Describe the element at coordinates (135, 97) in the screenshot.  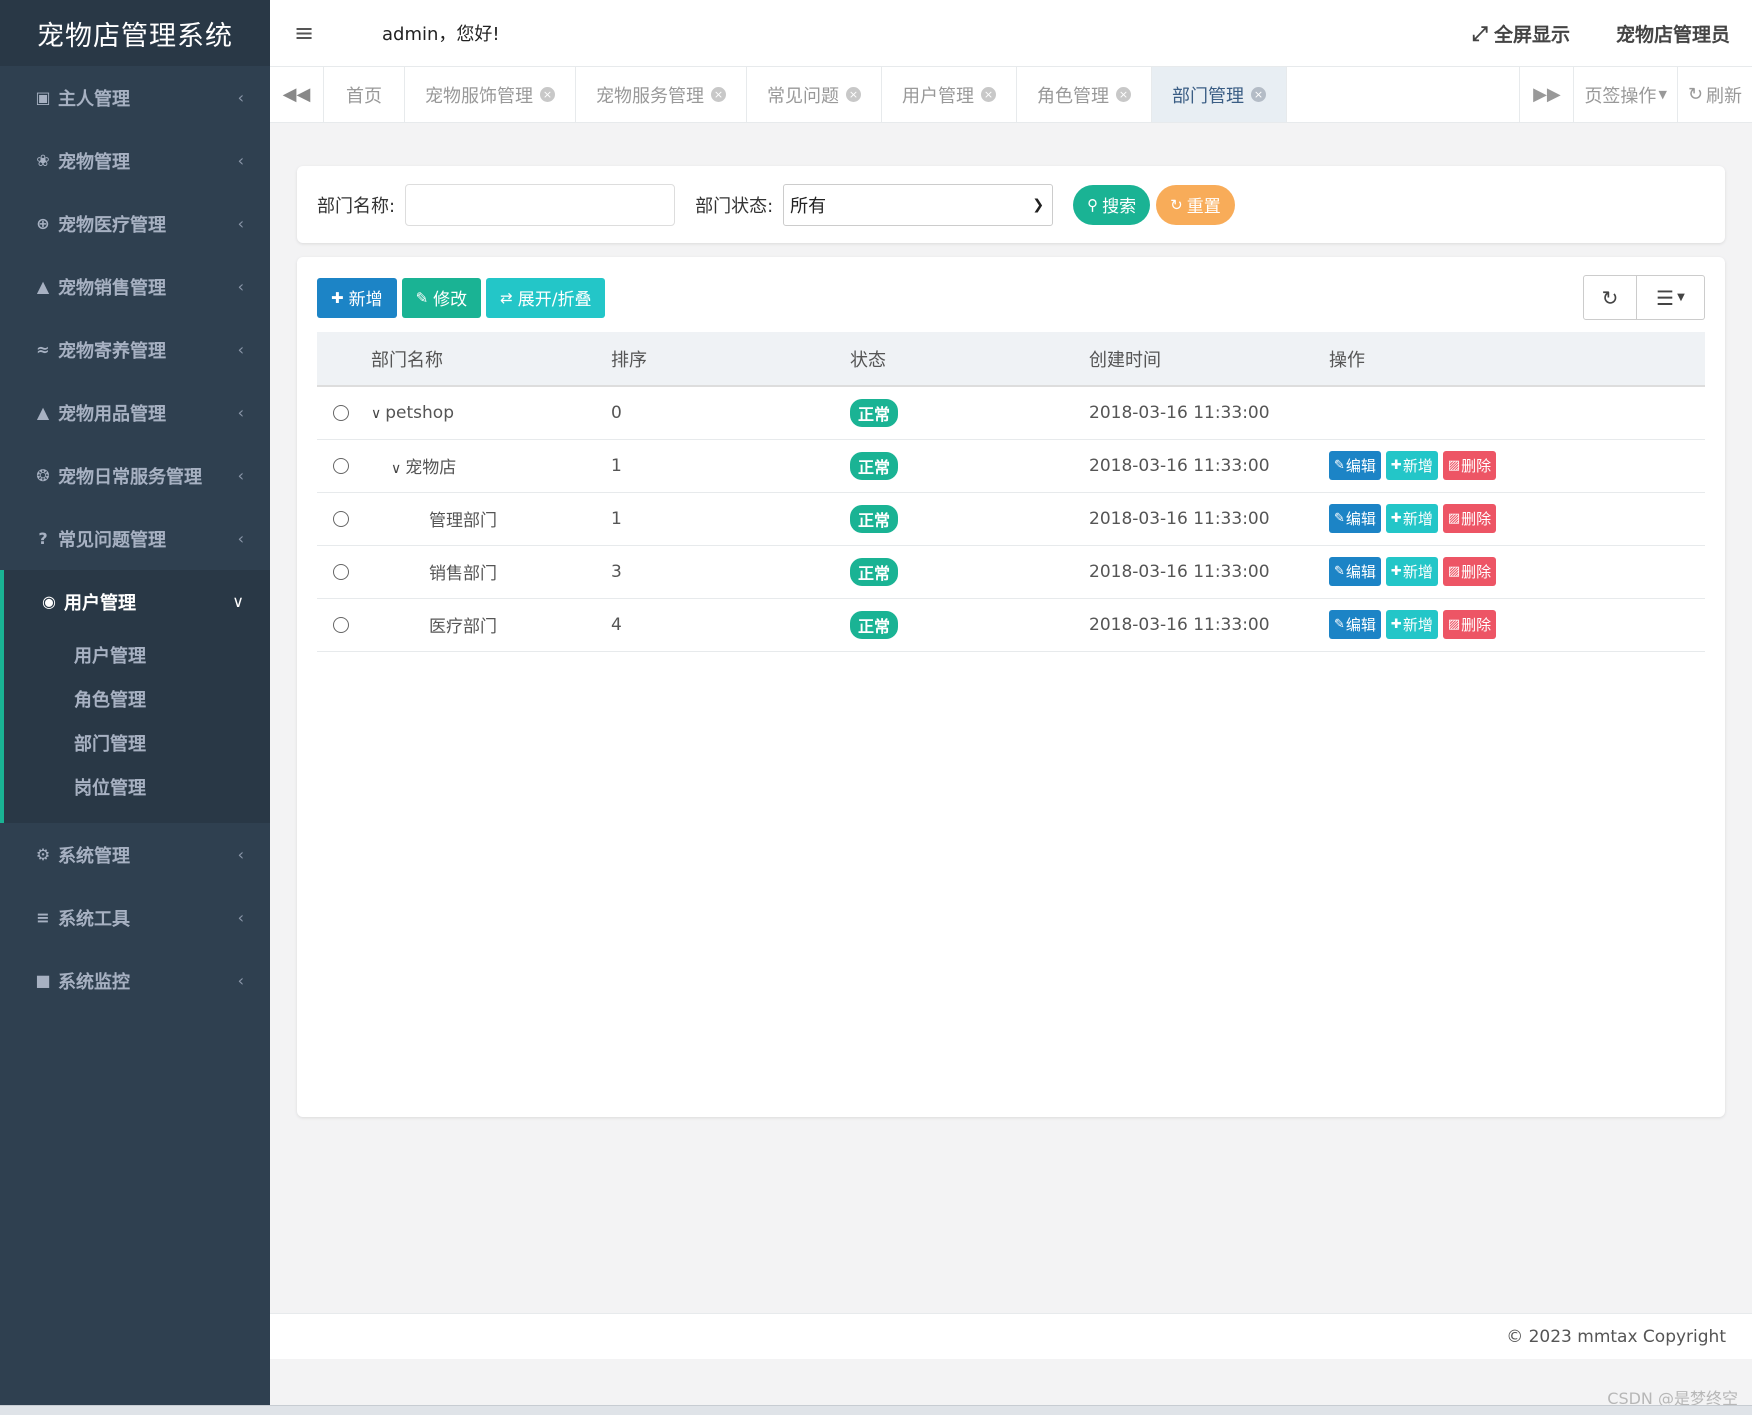
I see `sidebar-item: ▣ 主人管理 ‹` at that location.